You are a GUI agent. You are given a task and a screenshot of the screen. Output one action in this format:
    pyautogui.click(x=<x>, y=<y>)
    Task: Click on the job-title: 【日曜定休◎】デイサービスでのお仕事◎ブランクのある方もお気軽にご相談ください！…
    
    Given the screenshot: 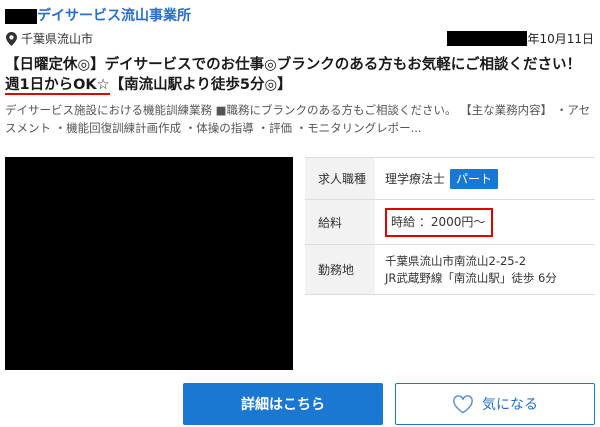 What is the action you would take?
    pyautogui.click(x=300, y=75)
    